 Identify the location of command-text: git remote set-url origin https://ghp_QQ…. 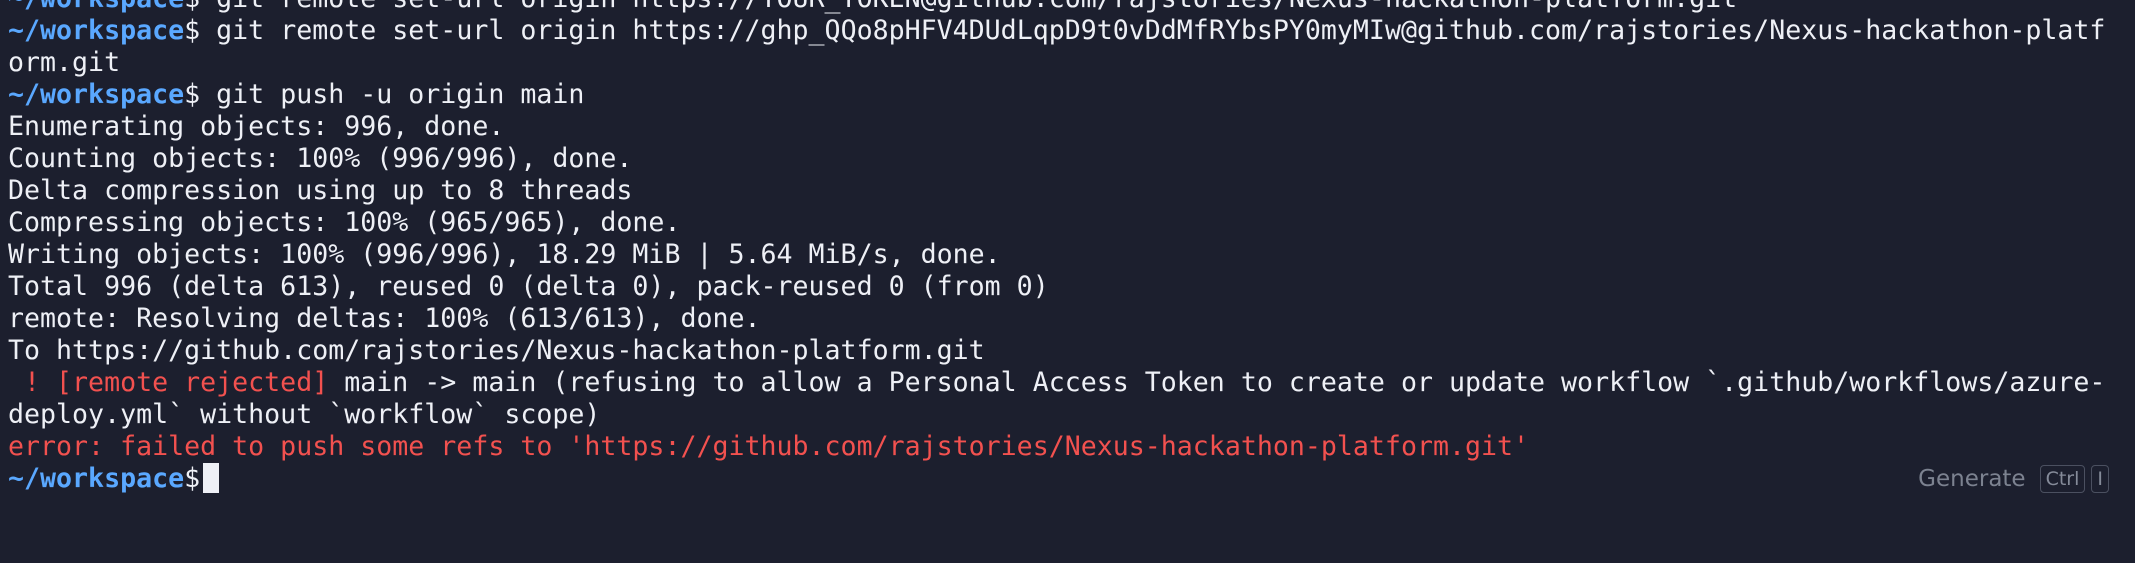
(1153, 30).